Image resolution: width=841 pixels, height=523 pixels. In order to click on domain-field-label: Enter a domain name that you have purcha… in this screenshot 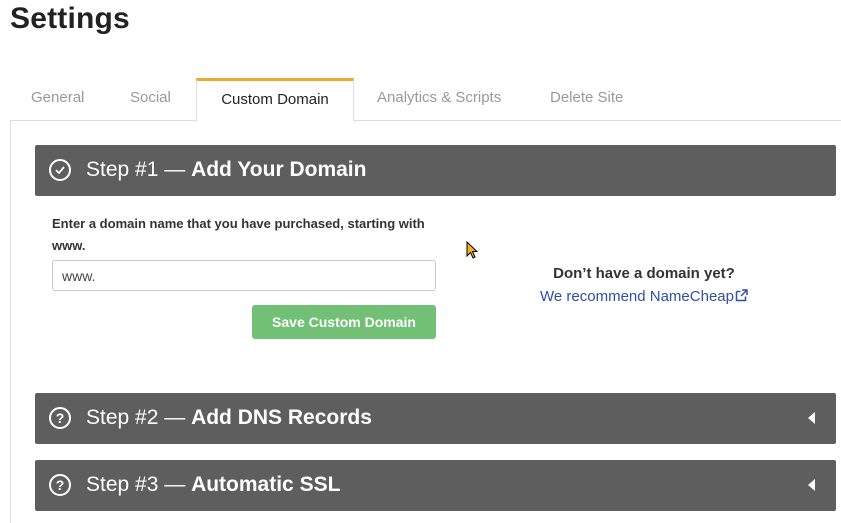, I will do `click(238, 234)`.